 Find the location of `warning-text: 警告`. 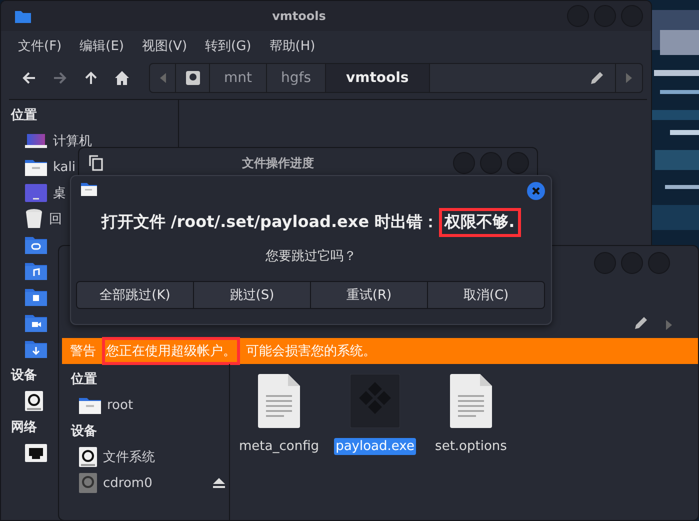

warning-text: 警告 is located at coordinates (83, 351).